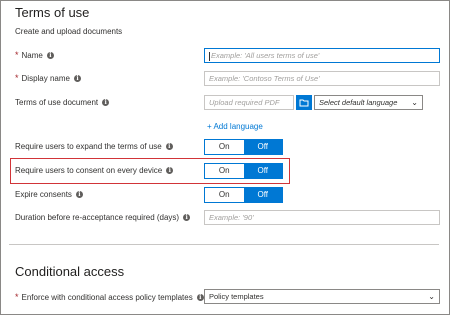 The width and height of the screenshot is (450, 315). What do you see at coordinates (52, 12) in the screenshot?
I see `section-title-terms: Terms of use` at bounding box center [52, 12].